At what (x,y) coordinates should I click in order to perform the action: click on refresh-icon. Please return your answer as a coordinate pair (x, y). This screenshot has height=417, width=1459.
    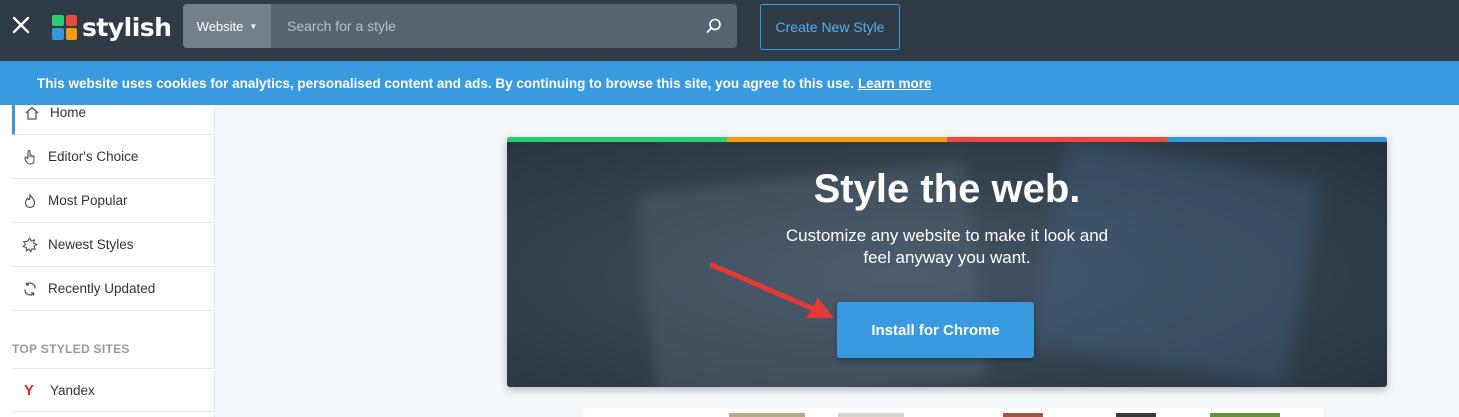
    Looking at the image, I should click on (30, 288).